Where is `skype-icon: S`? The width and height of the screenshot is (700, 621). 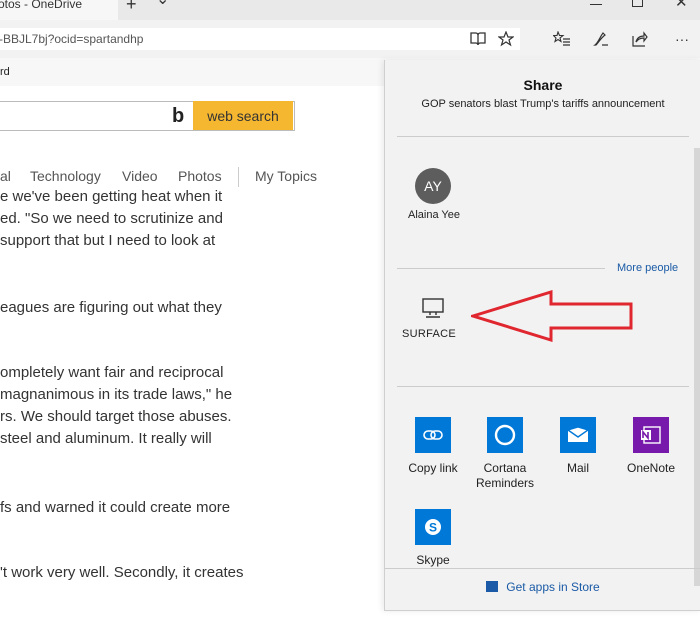 skype-icon: S is located at coordinates (433, 527).